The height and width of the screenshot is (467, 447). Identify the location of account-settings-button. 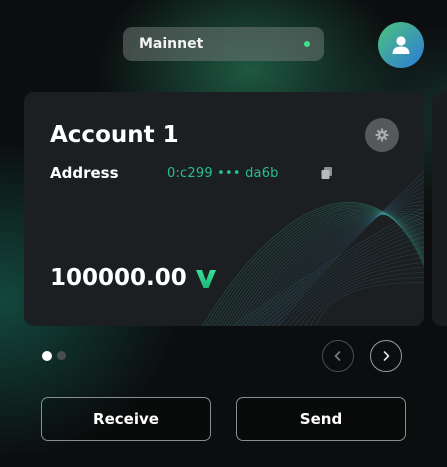
(382, 135).